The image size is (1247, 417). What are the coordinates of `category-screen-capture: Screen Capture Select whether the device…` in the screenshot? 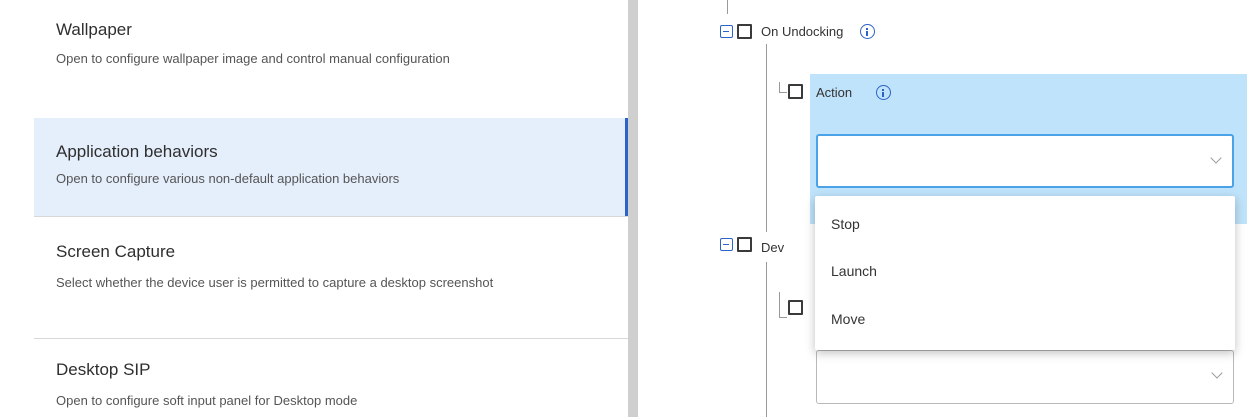 It's located at (331, 277).